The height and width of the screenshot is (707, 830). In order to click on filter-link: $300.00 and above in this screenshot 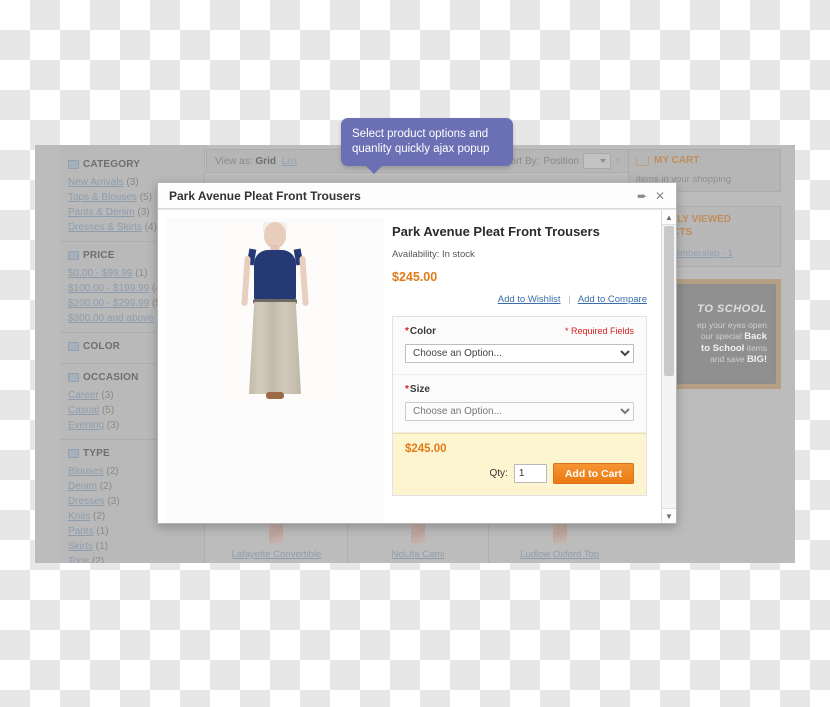, I will do `click(111, 318)`.